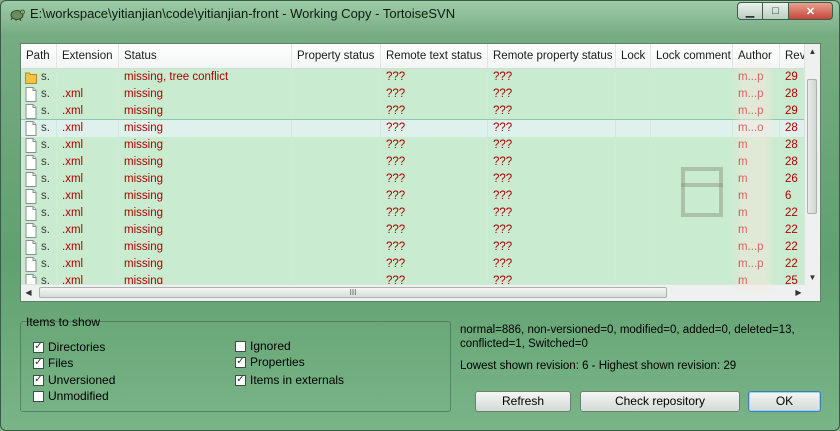 This screenshot has width=840, height=431. I want to click on maximize-button: □, so click(776, 11).